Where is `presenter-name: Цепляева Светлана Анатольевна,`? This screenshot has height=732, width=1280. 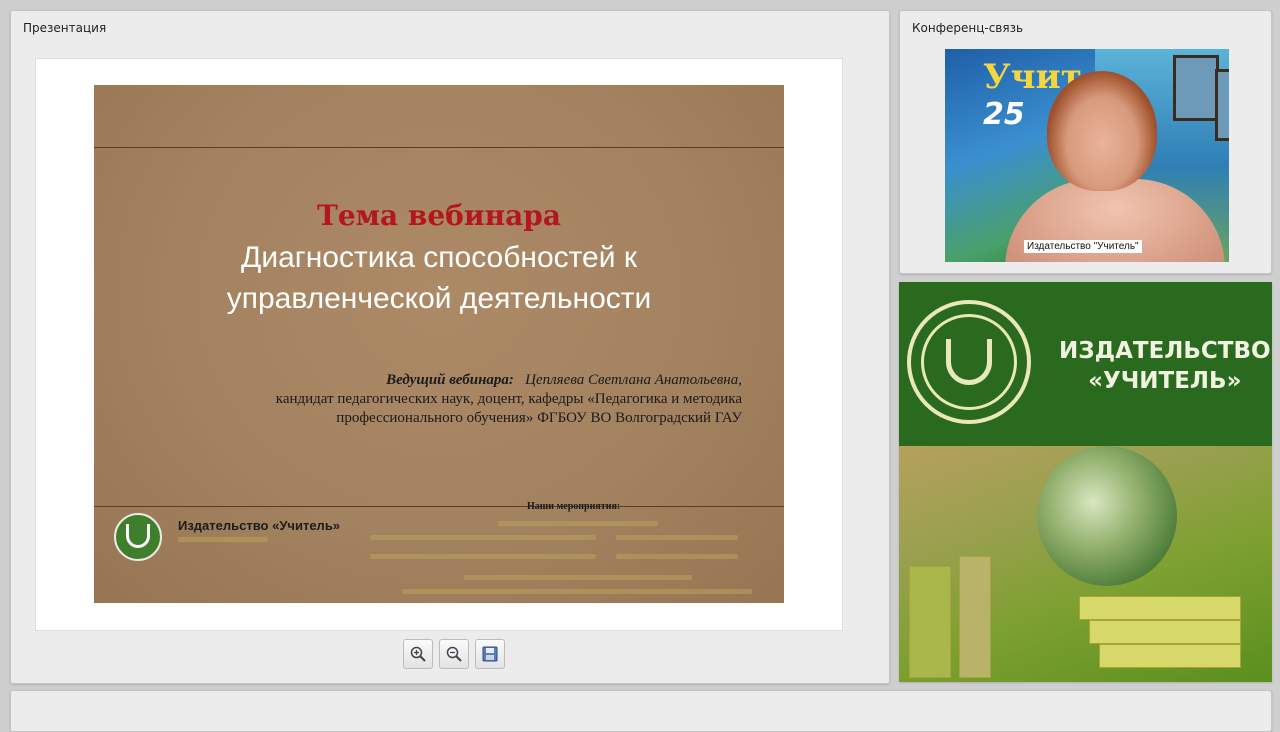 presenter-name: Цепляева Светлана Анатольевна, is located at coordinates (633, 380).